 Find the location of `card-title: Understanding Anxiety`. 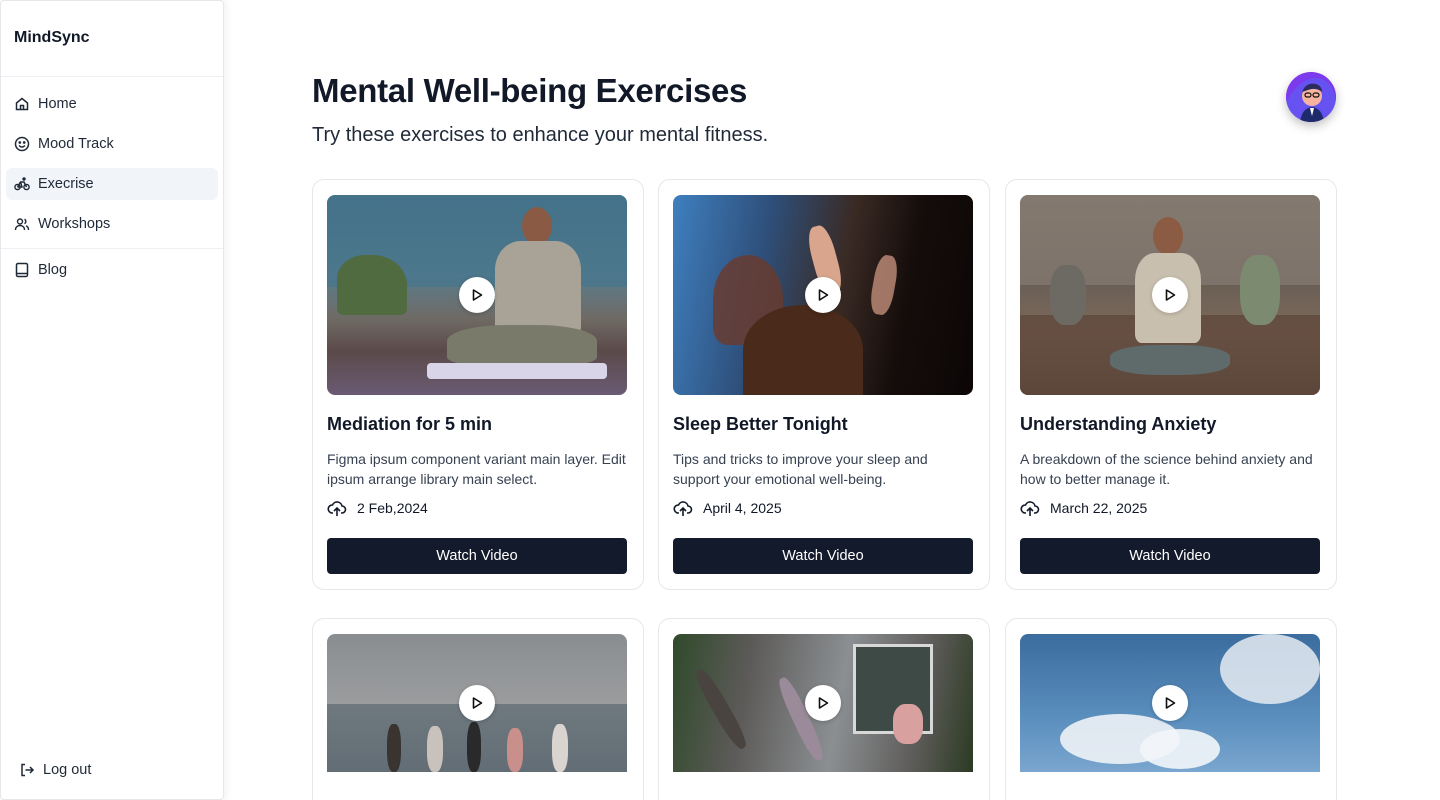

card-title: Understanding Anxiety is located at coordinates (1118, 424).